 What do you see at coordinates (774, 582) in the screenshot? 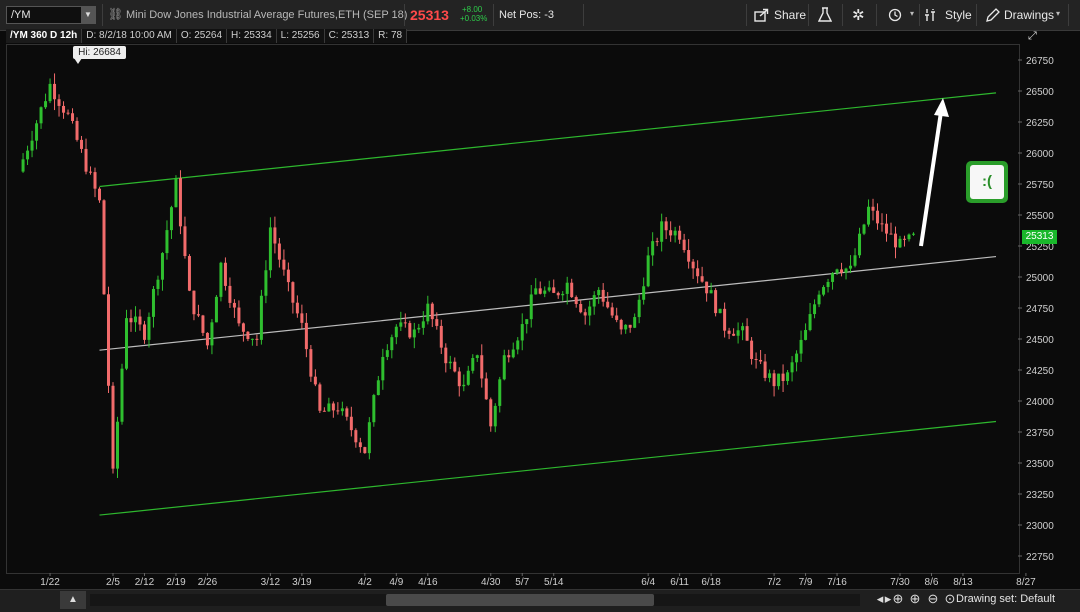
I see `x-tick-label: 7/2` at bounding box center [774, 582].